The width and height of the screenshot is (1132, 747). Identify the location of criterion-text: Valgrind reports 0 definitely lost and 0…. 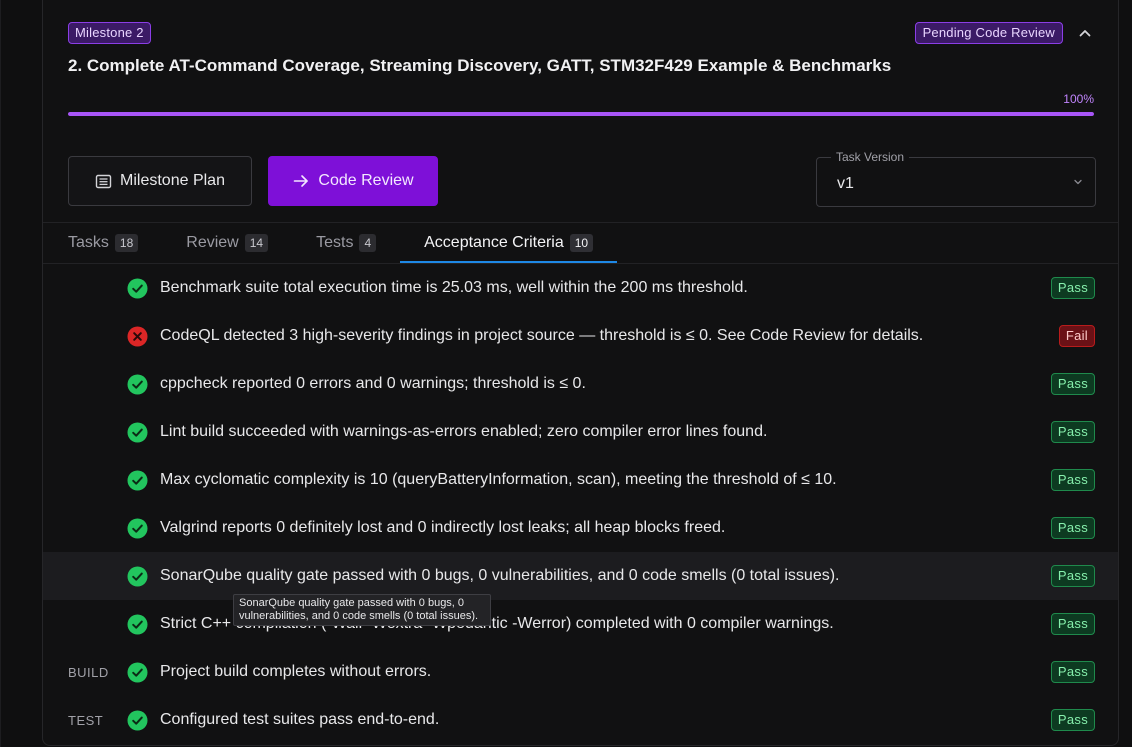
(443, 527).